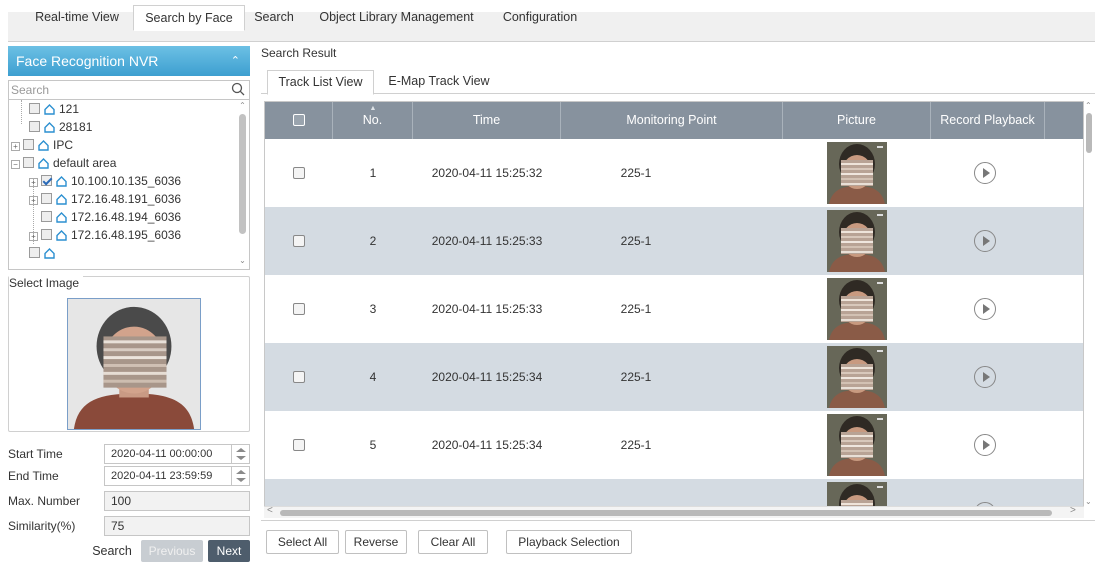  I want to click on tab-real-time-view: Real-time View, so click(77, 17).